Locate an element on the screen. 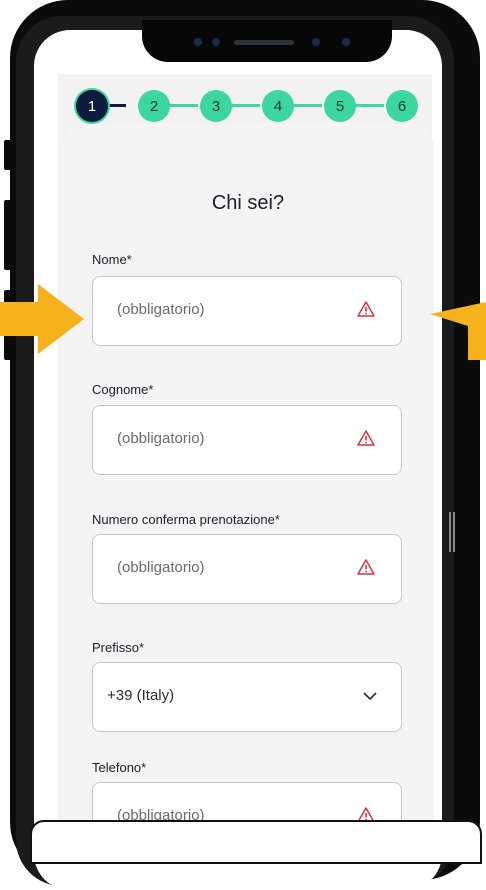  numero-conferma-placeholder: (obbligatorio) is located at coordinates (161, 567).